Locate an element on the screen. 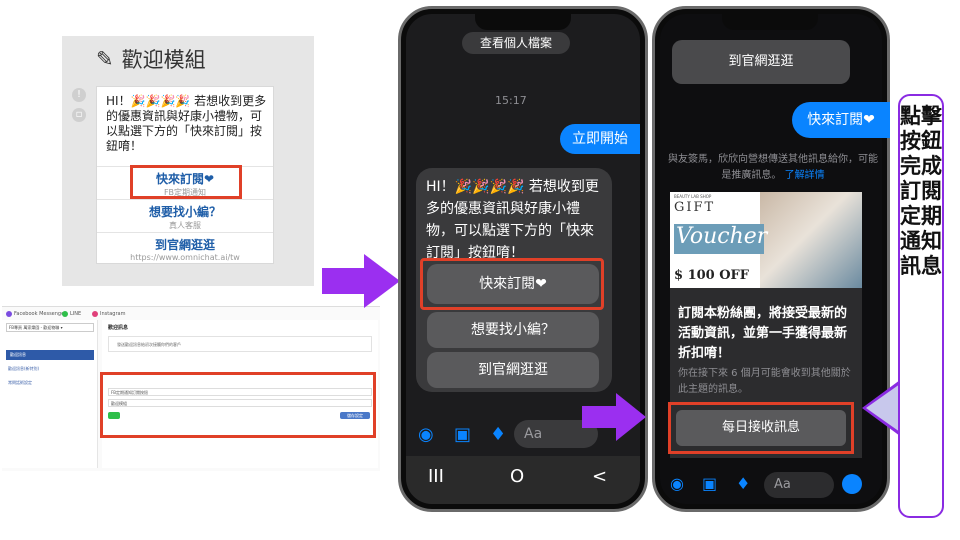 This screenshot has width=960, height=540. contact-editor-button: 想要找小編？ is located at coordinates (513, 330).